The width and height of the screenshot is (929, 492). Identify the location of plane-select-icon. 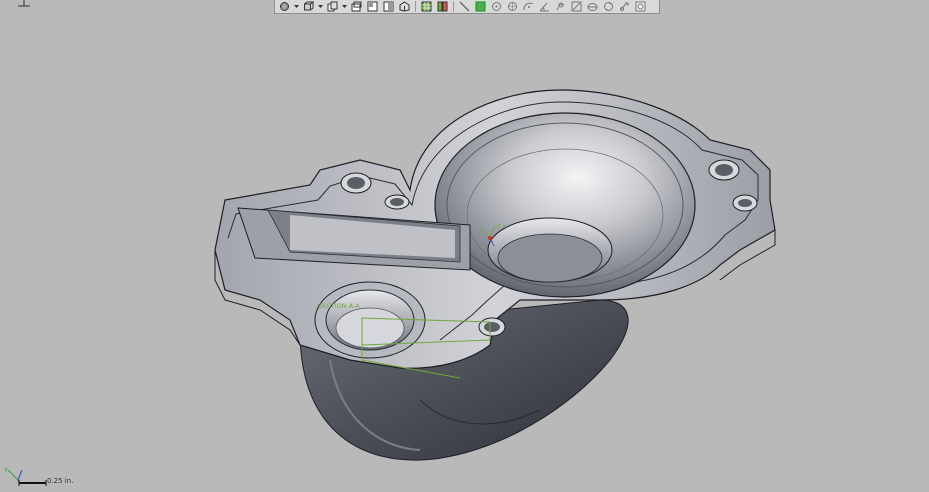
(480, 6).